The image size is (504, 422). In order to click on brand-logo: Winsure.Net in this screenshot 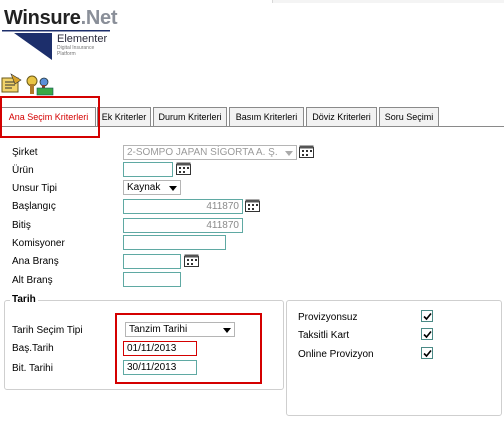, I will do `click(61, 18)`.